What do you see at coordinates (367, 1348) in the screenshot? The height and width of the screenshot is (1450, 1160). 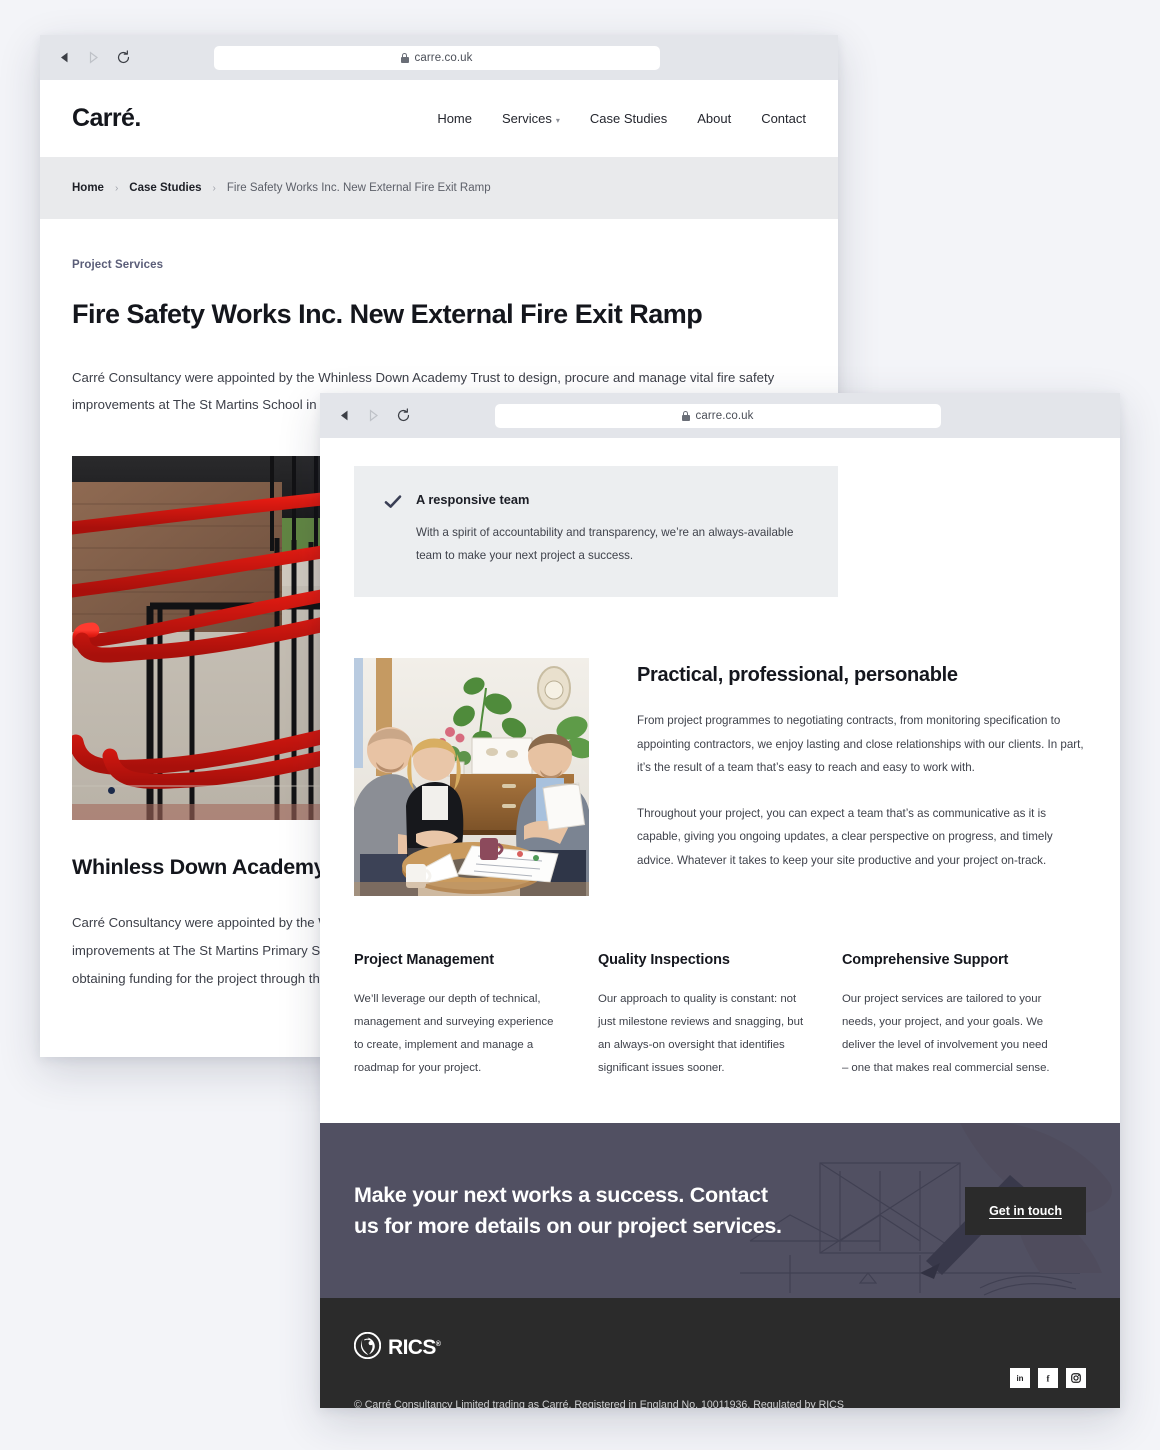 I see `rics-lion-icon` at bounding box center [367, 1348].